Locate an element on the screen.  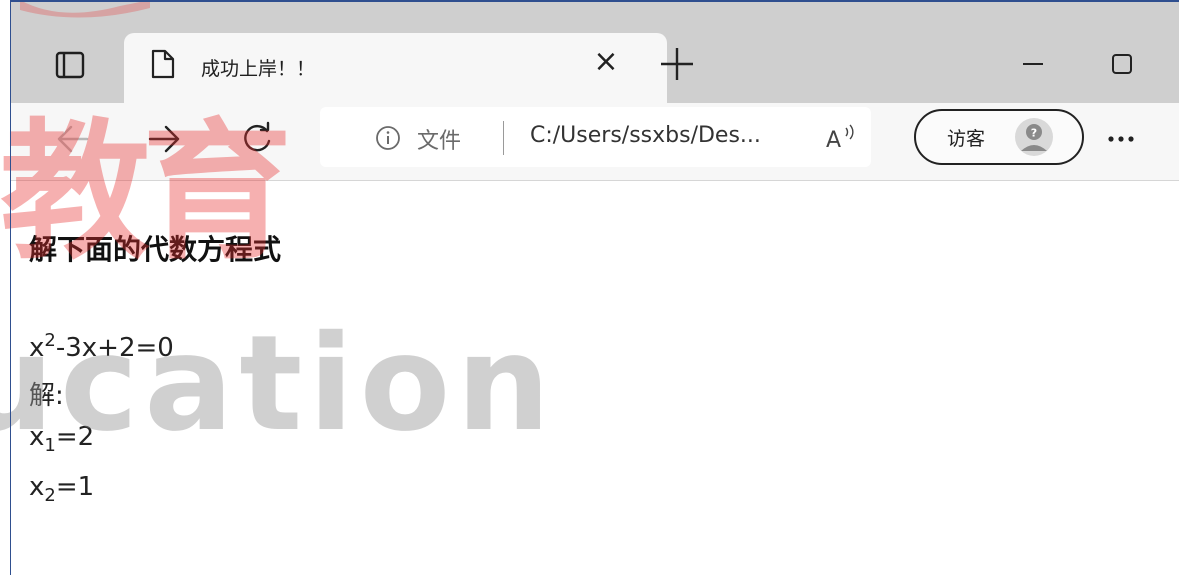
profile-button: 访客 ? is located at coordinates (999, 137).